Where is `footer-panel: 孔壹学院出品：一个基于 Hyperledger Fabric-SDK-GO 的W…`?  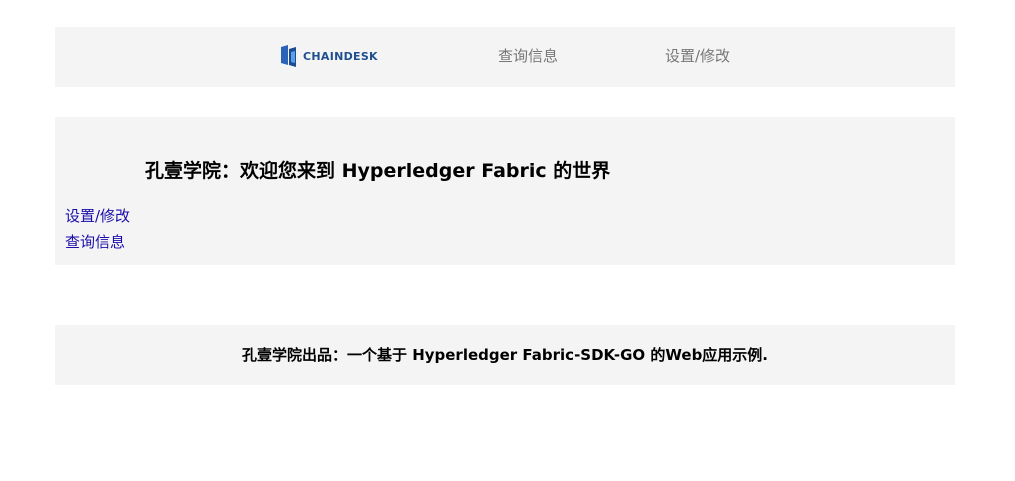 footer-panel: 孔壹学院出品：一个基于 Hyperledger Fabric-SDK-GO 的W… is located at coordinates (505, 355).